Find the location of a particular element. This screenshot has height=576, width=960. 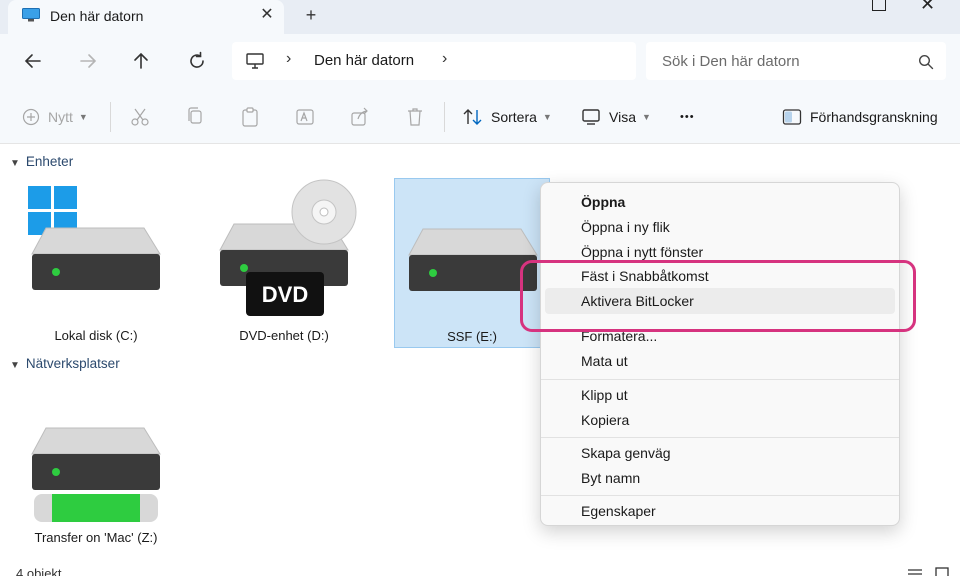

view-button-label: Visa is located at coordinates (622, 117).